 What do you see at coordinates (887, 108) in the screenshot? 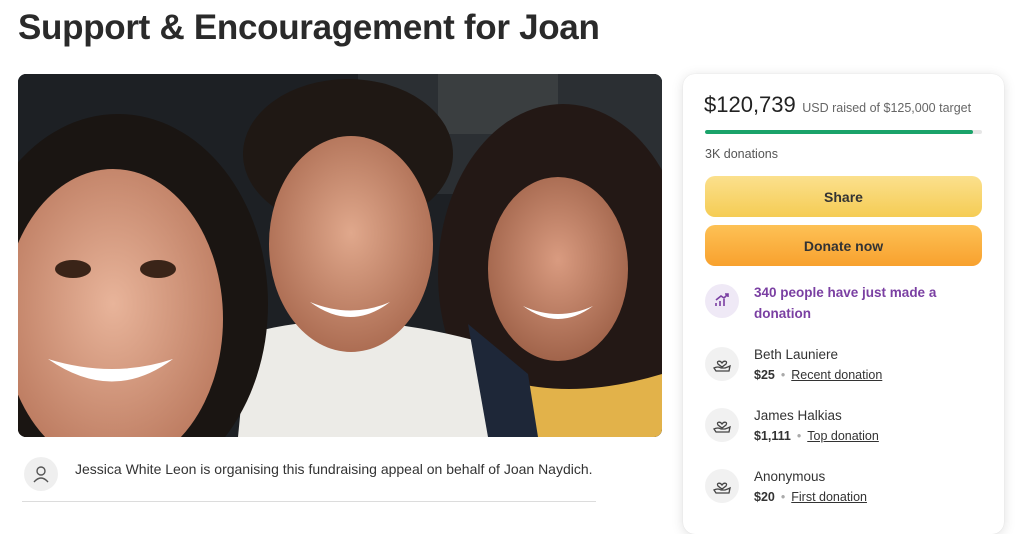
I see `raised-target: USD raised of $125,000 target` at bounding box center [887, 108].